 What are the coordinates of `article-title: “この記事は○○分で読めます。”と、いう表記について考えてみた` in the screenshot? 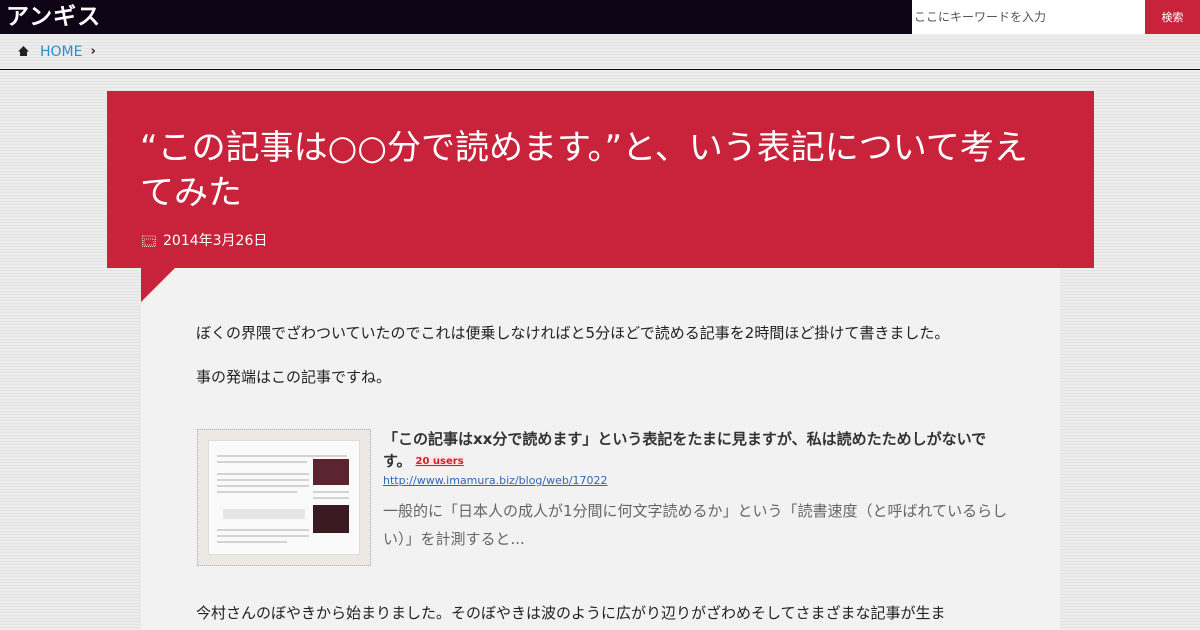 It's located at (584, 170).